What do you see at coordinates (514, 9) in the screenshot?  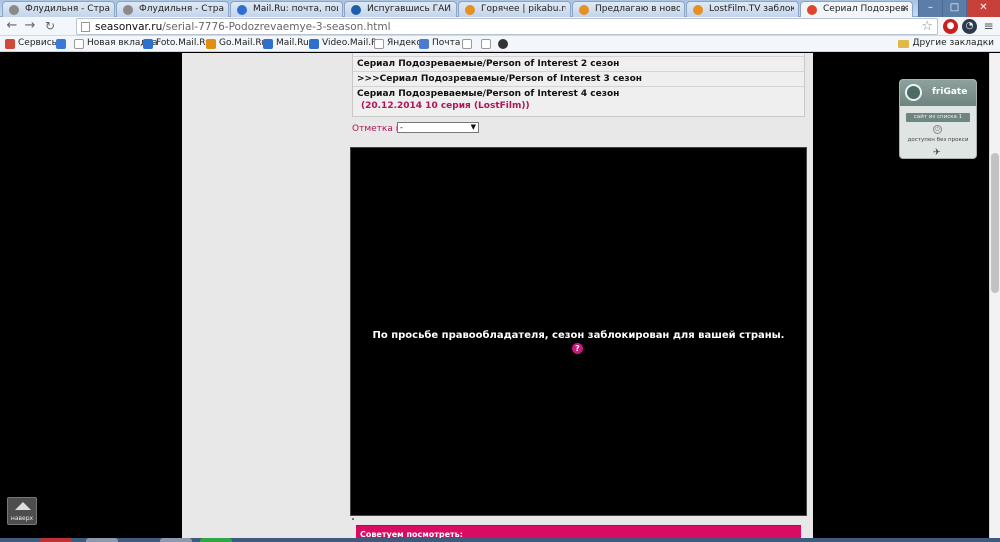 I see `tab-pikabu: Горячее | pikabu.ru - В` at bounding box center [514, 9].